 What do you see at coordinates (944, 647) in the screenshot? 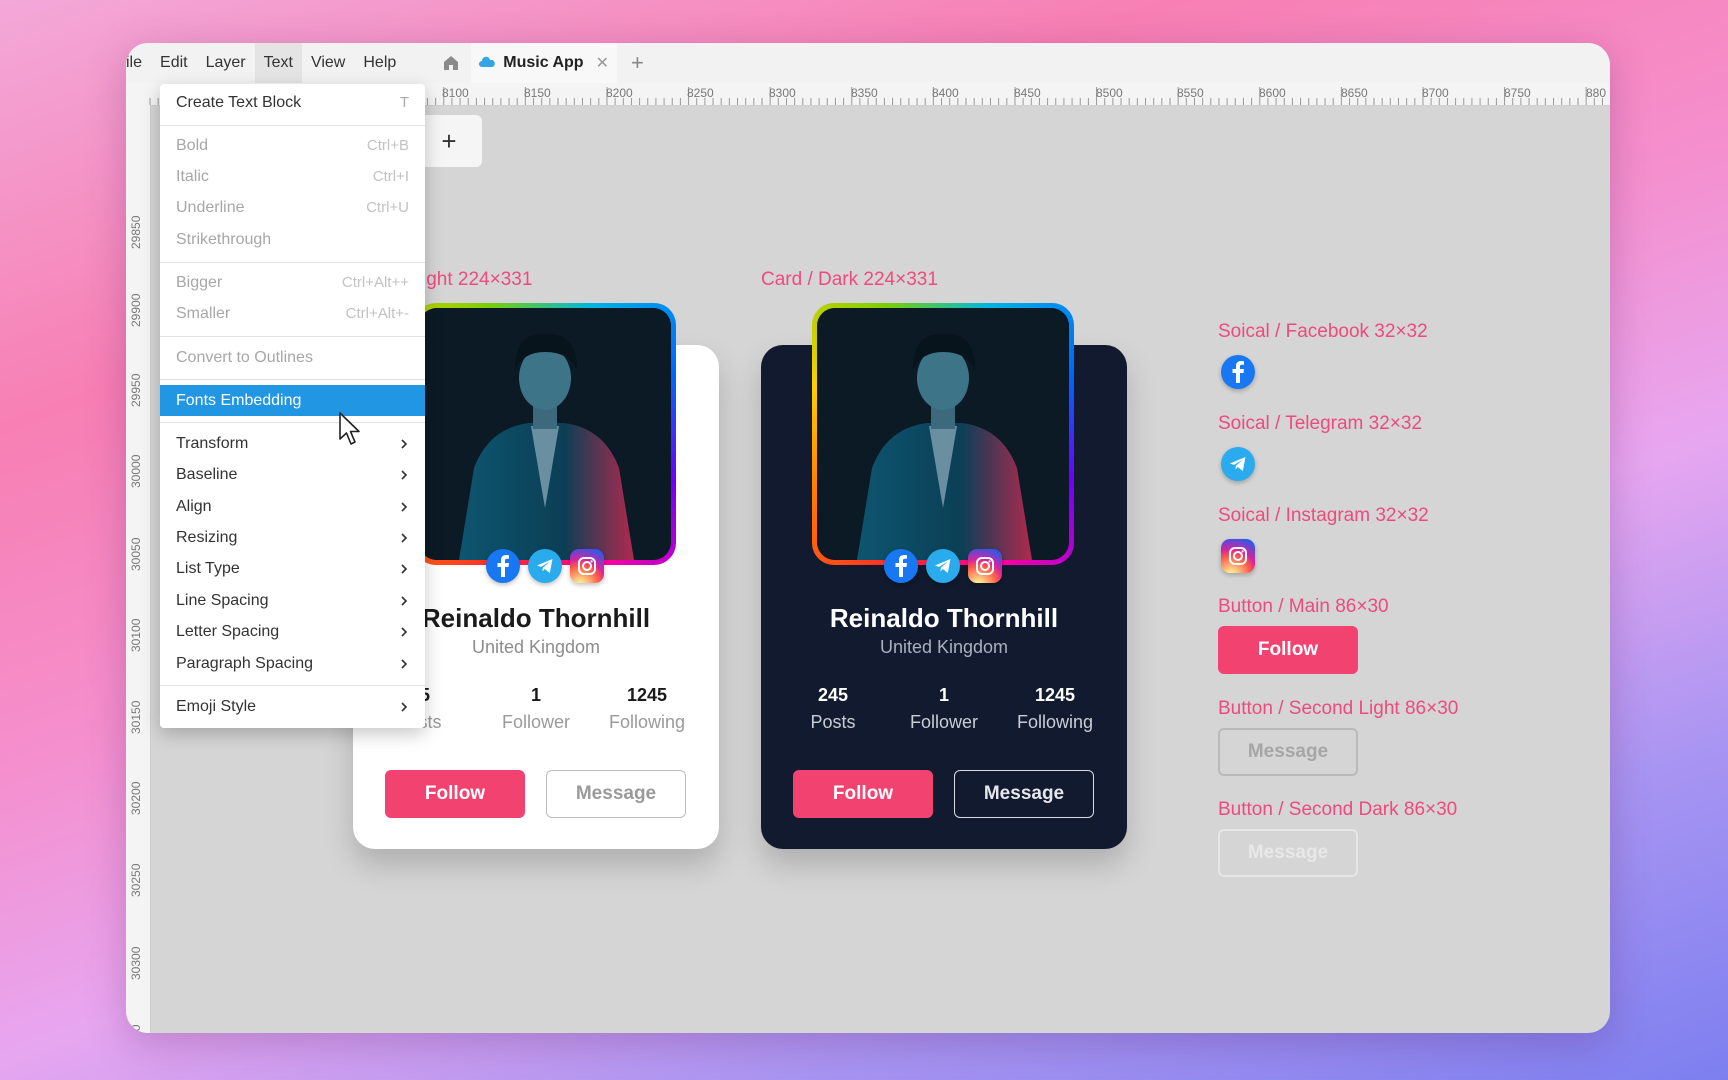
I see `profile-country: United Kingdom` at bounding box center [944, 647].